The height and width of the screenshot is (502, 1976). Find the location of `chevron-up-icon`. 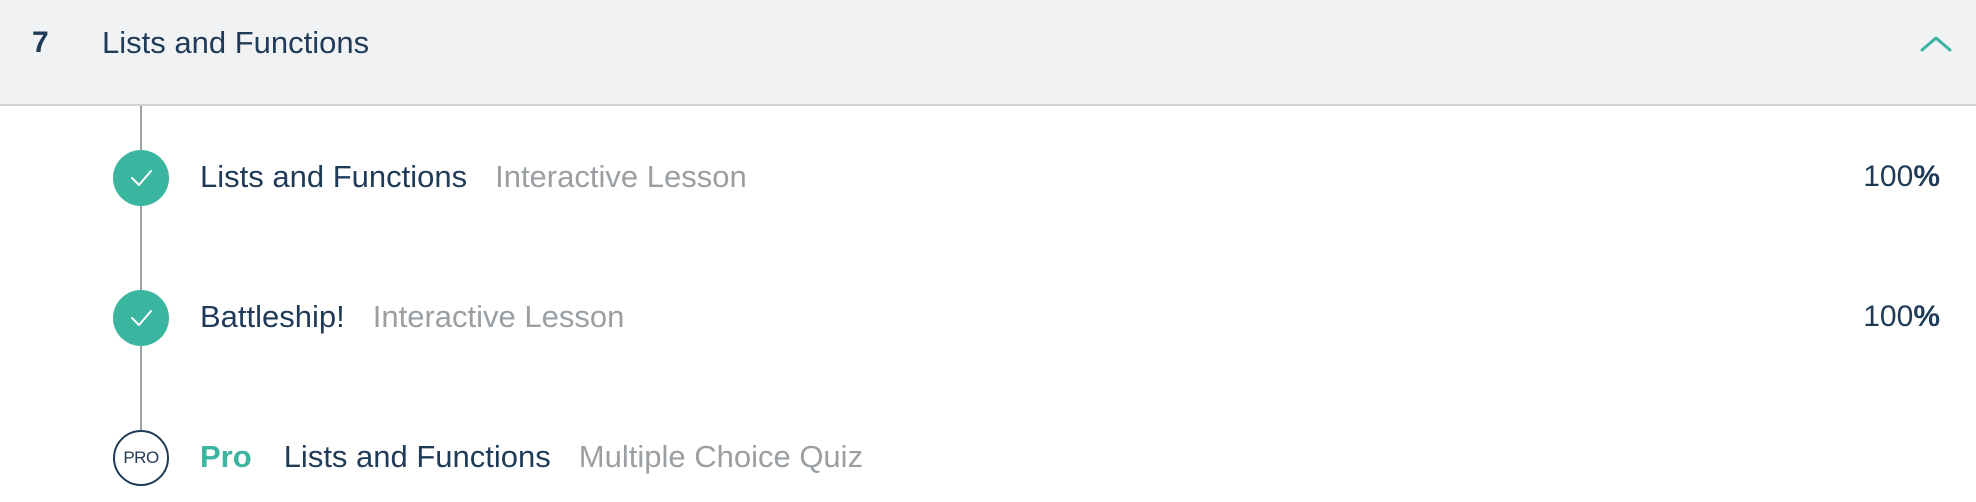

chevron-up-icon is located at coordinates (1936, 44).